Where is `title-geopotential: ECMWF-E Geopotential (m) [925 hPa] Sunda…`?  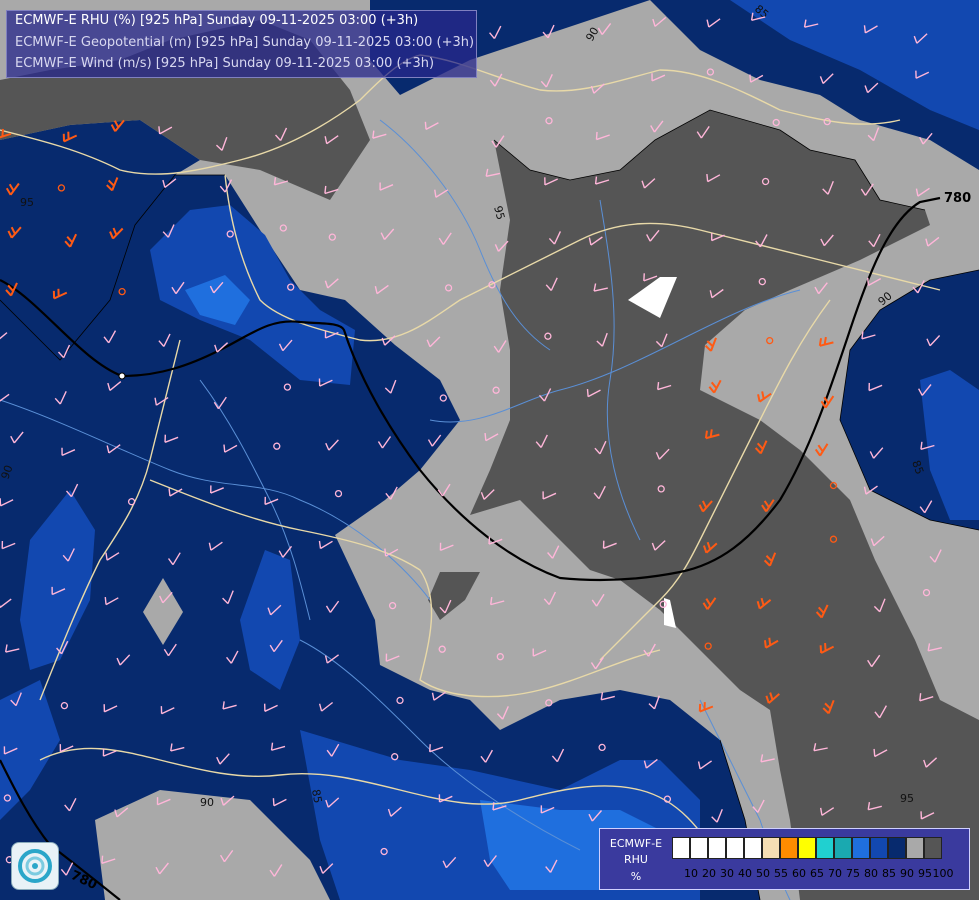
title-geopotential: ECMWF-E Geopotential (m) [925 hPa] Sunda… is located at coordinates (245, 42).